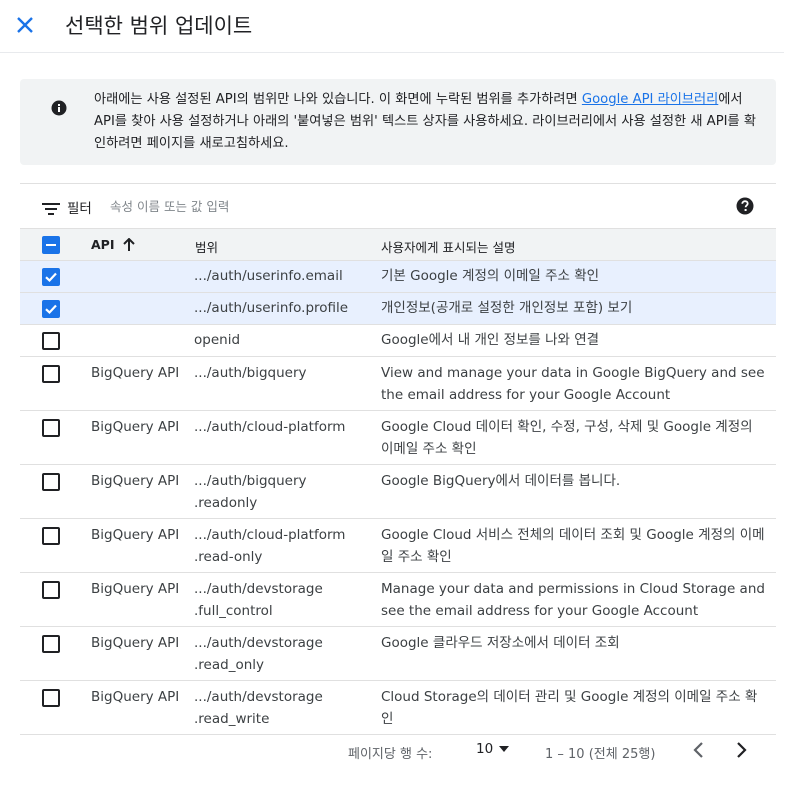  I want to click on row-description: Google BigQuery에서 데이터를 봅니다., so click(501, 481).